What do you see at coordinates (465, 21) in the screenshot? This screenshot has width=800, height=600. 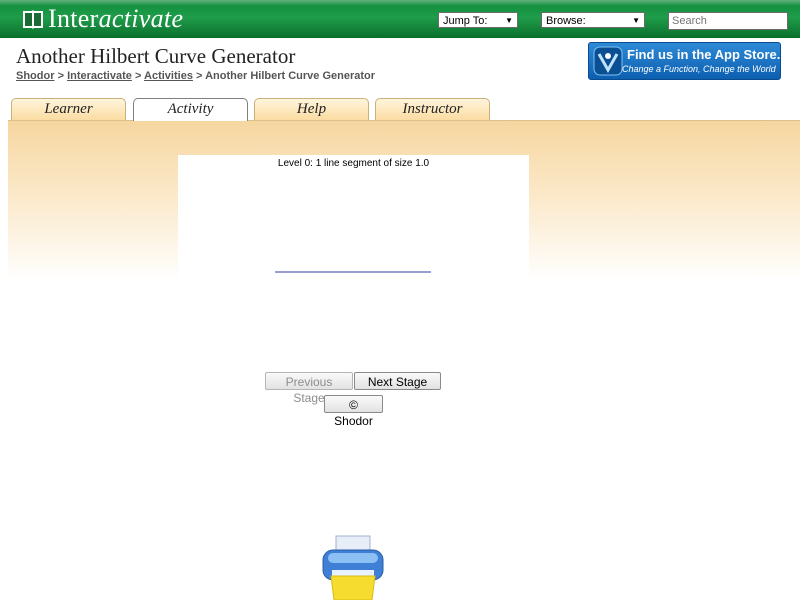 I see `jump-to-label: Jump To:` at bounding box center [465, 21].